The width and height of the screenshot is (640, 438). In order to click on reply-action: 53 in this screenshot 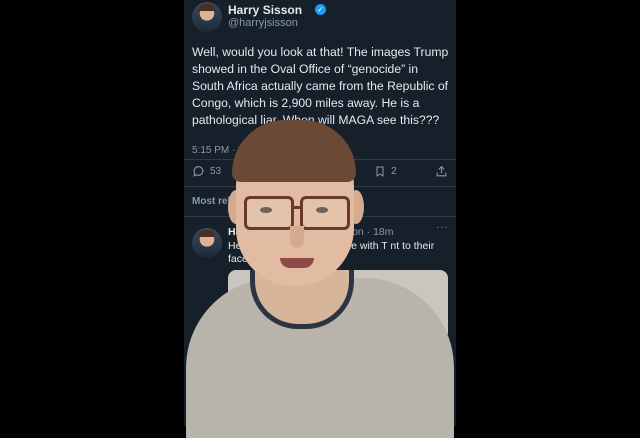, I will do `click(206, 171)`.